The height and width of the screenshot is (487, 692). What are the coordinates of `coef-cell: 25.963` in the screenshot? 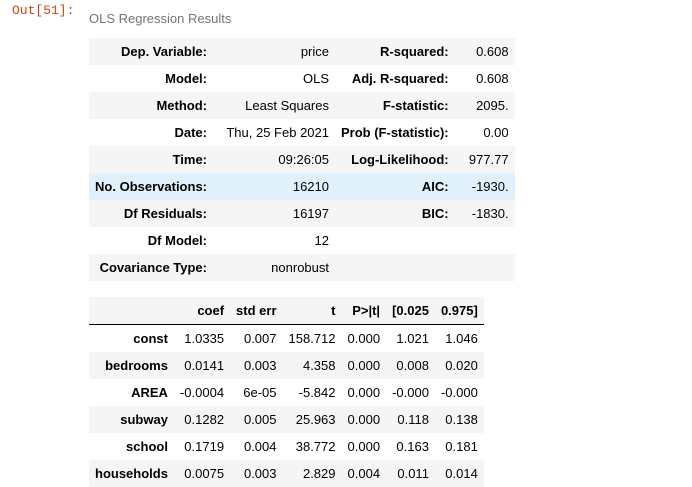 It's located at (312, 419).